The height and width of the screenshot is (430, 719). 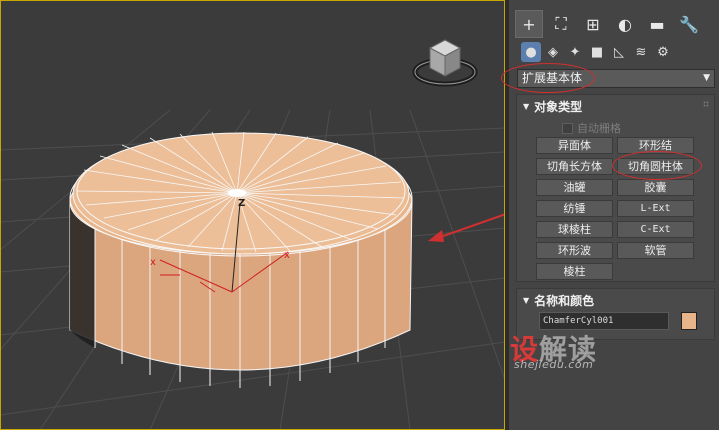 What do you see at coordinates (466, 227) in the screenshot?
I see `annotation-arrow` at bounding box center [466, 227].